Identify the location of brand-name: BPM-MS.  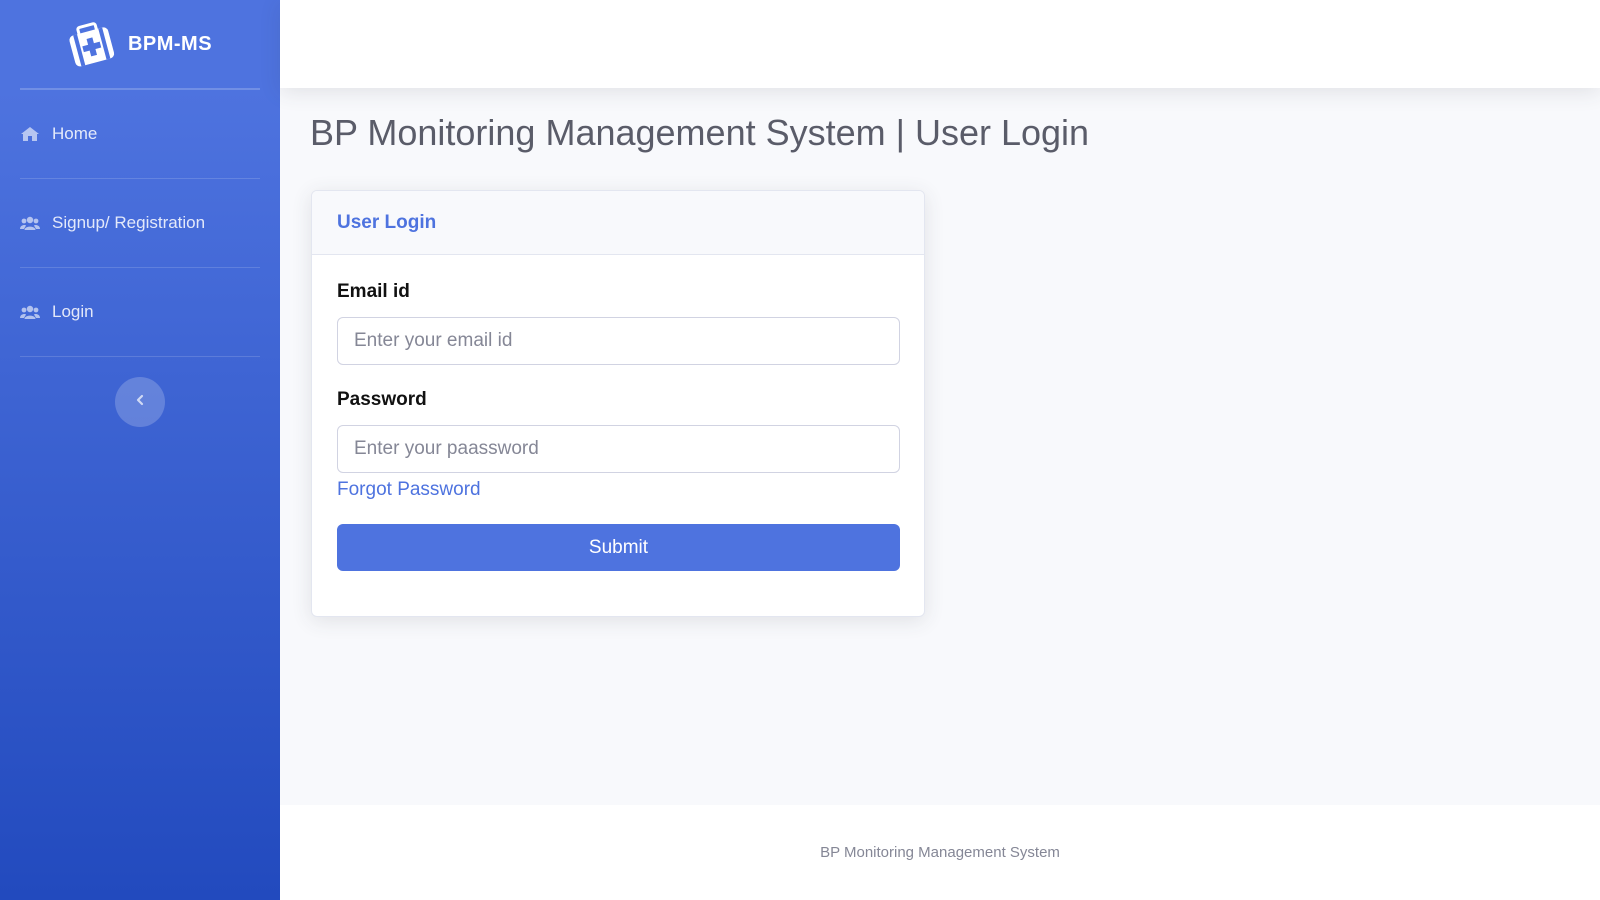
(170, 43).